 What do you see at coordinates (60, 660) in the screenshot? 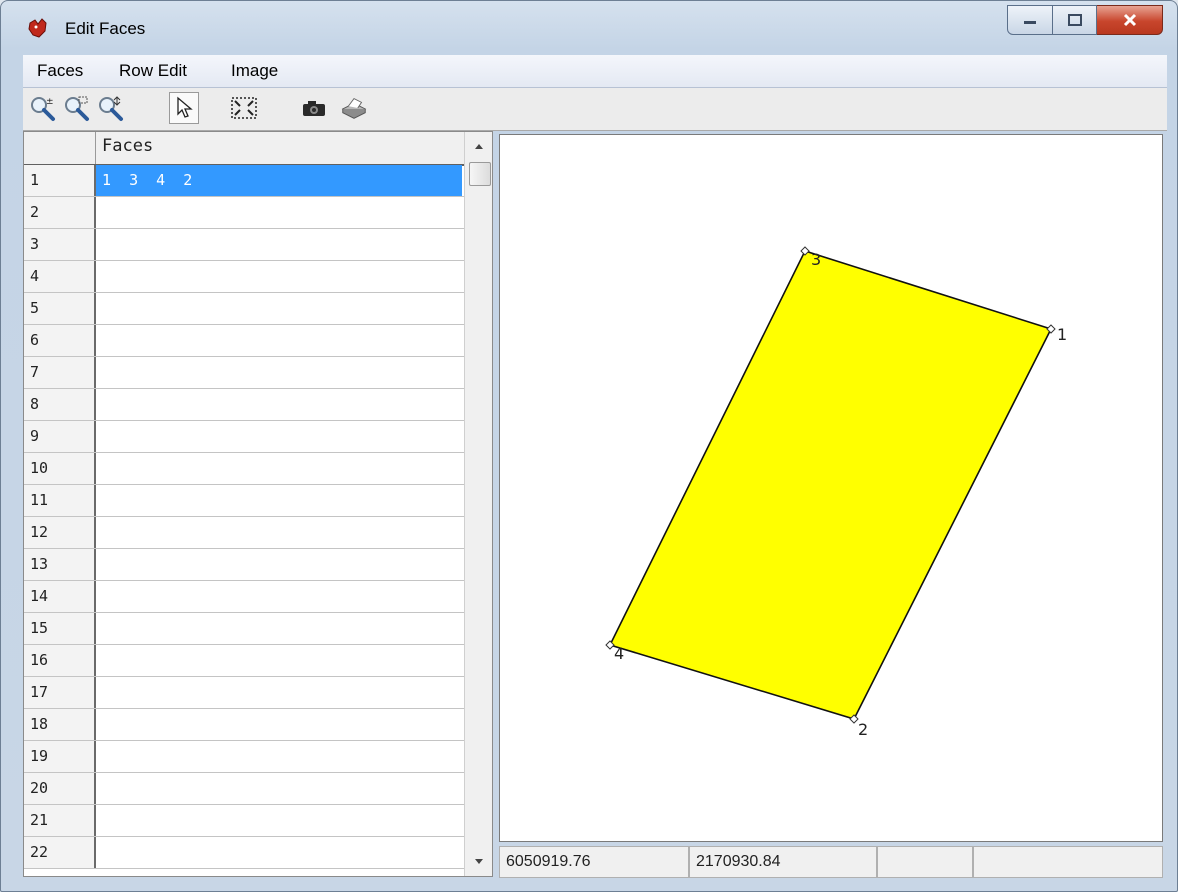
I see `row-number-header: 16` at bounding box center [60, 660].